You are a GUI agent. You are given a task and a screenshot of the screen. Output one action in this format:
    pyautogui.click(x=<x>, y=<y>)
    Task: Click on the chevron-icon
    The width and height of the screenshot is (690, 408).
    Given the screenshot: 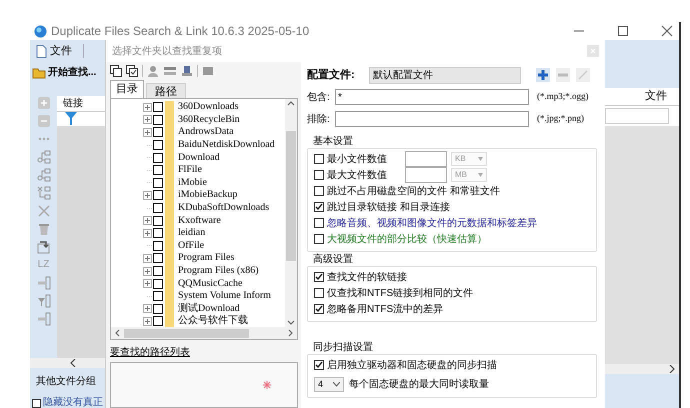 What is the action you would take?
    pyautogui.click(x=336, y=384)
    